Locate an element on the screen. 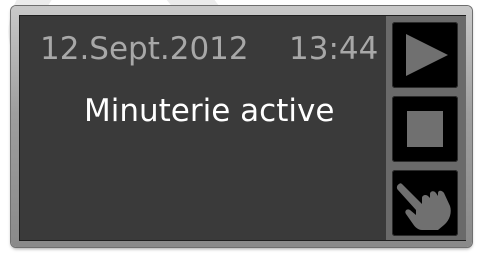 The image size is (484, 253). manual-button is located at coordinates (425, 203).